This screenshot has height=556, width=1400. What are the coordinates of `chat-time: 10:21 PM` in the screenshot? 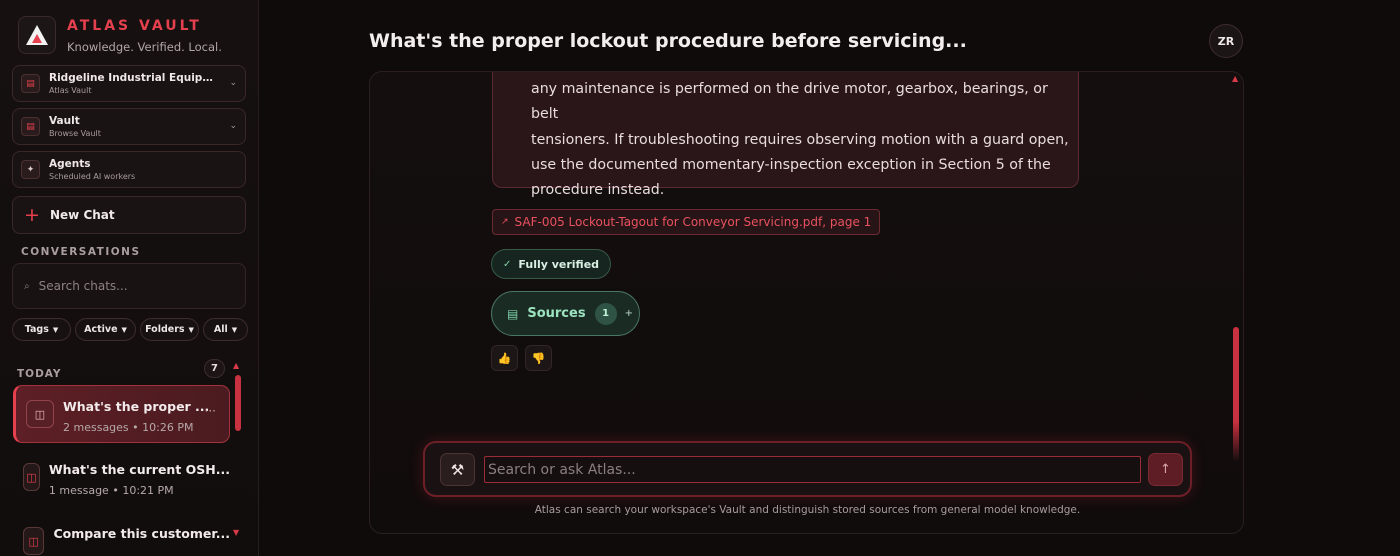 It's located at (148, 490).